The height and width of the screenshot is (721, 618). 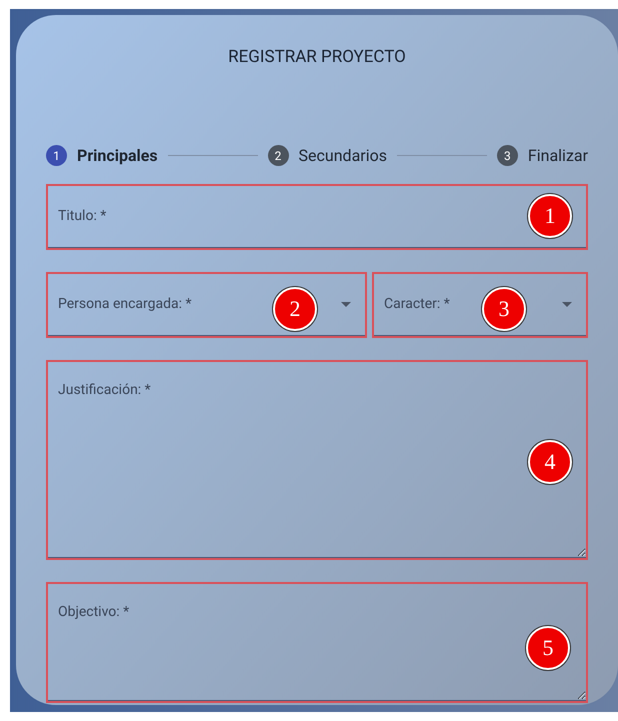 I want to click on step-label: Principales, so click(x=117, y=156).